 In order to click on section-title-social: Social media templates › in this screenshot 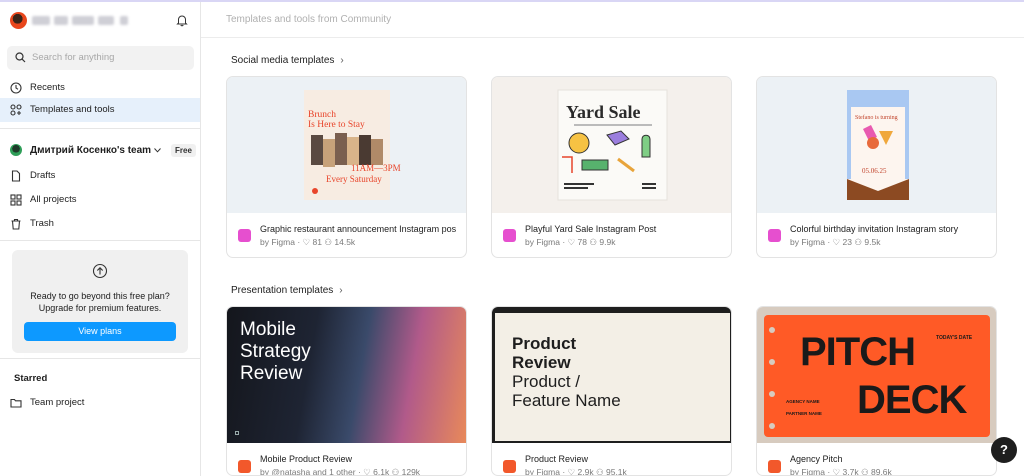, I will do `click(287, 60)`.